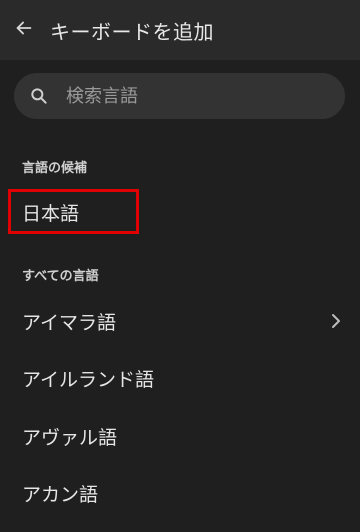  What do you see at coordinates (180, 378) in the screenshot?
I see `list-item-irish: アイルランド語` at bounding box center [180, 378].